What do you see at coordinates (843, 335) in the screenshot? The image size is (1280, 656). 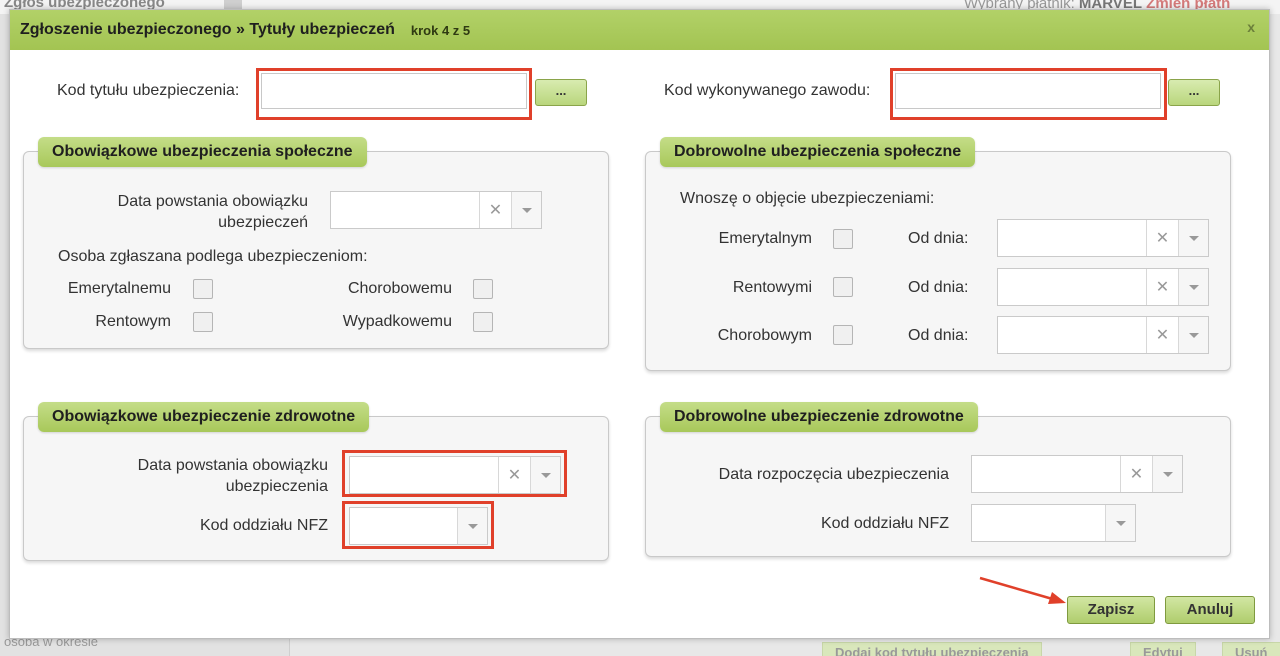 I see `voluntary-chorobowym-checkbox` at bounding box center [843, 335].